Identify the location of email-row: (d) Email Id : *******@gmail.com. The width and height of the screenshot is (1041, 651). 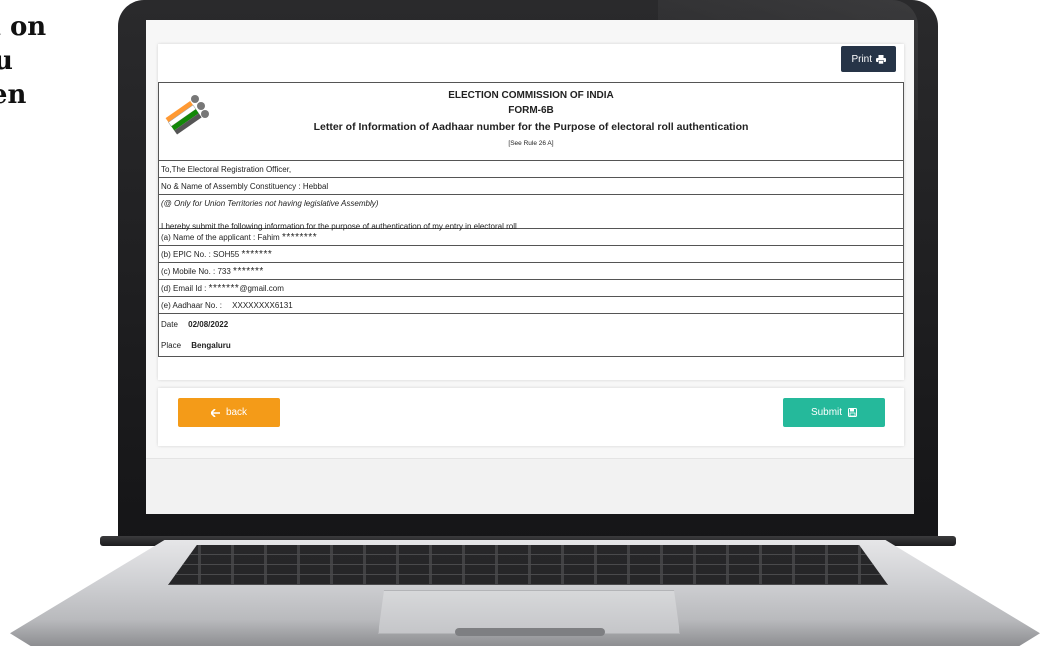
(531, 288).